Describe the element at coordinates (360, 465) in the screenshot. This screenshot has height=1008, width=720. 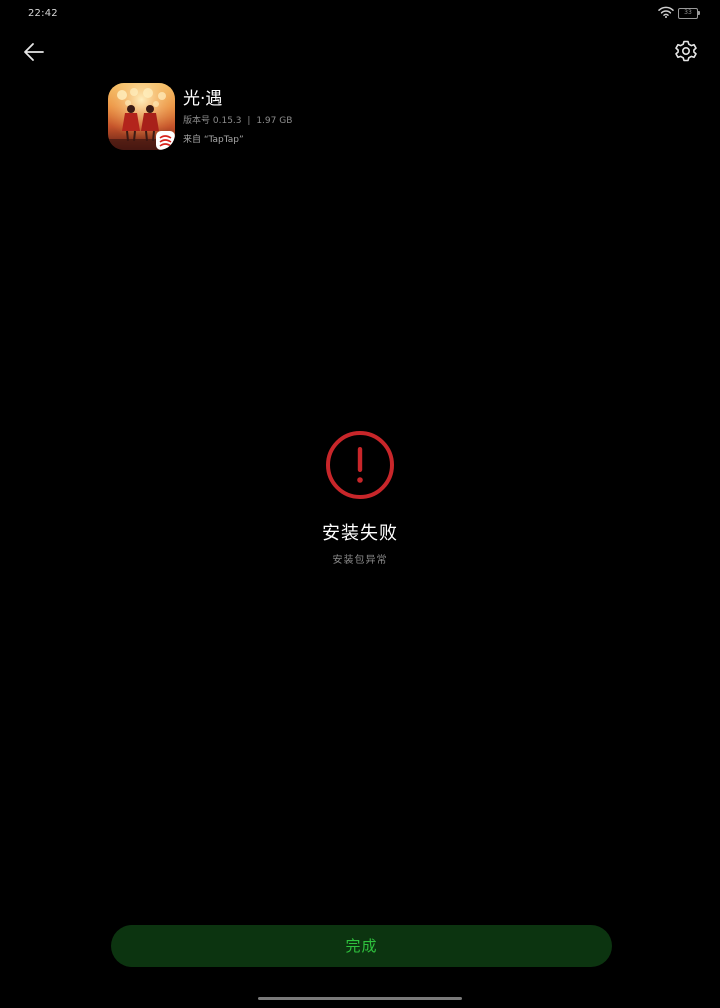
I see `error-exclamation-icon` at that location.